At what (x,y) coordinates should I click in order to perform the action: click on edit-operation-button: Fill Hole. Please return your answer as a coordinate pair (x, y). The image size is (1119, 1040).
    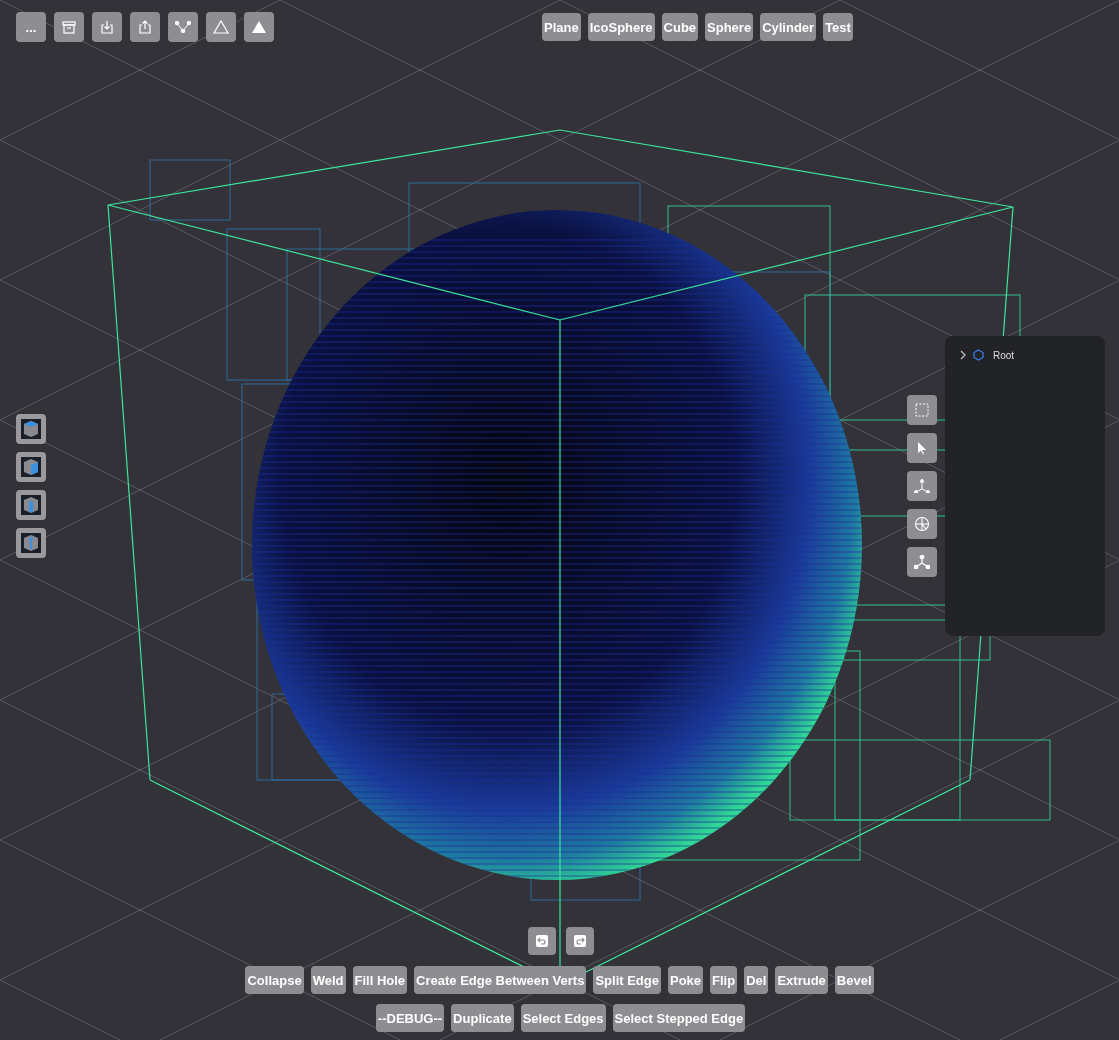
    Looking at the image, I should click on (380, 980).